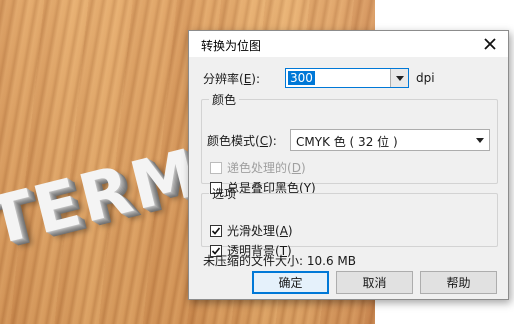 The height and width of the screenshot is (324, 514). Describe the element at coordinates (290, 282) in the screenshot. I see `ok-button: 确定` at that location.